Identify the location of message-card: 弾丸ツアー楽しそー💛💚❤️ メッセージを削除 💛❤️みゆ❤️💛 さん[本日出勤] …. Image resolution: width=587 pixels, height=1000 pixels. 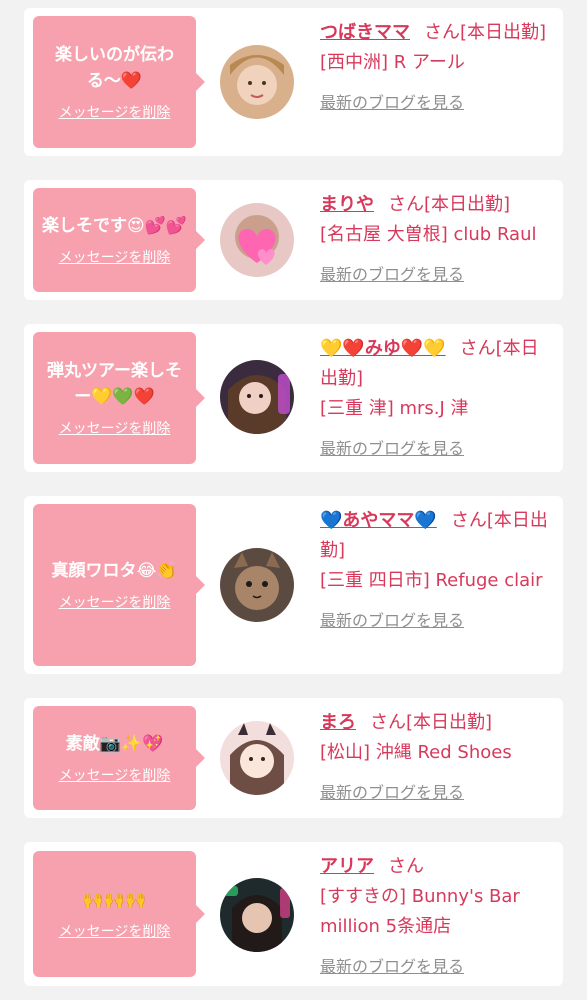
(293, 398).